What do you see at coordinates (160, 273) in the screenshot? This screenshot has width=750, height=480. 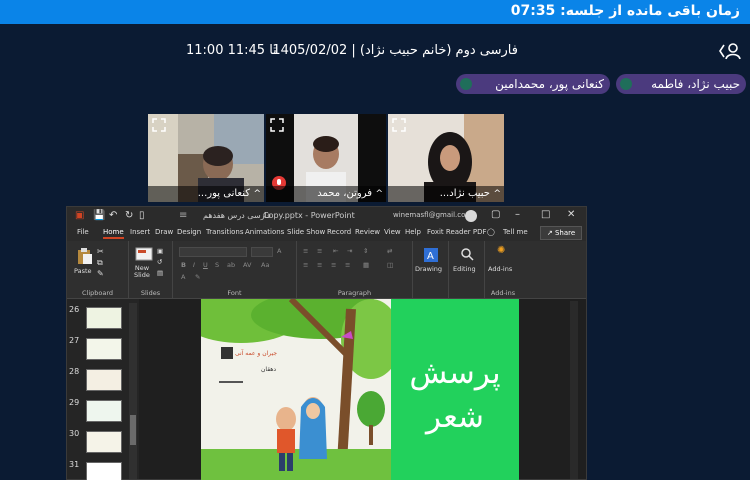 I see `section-icon: ▤` at bounding box center [160, 273].